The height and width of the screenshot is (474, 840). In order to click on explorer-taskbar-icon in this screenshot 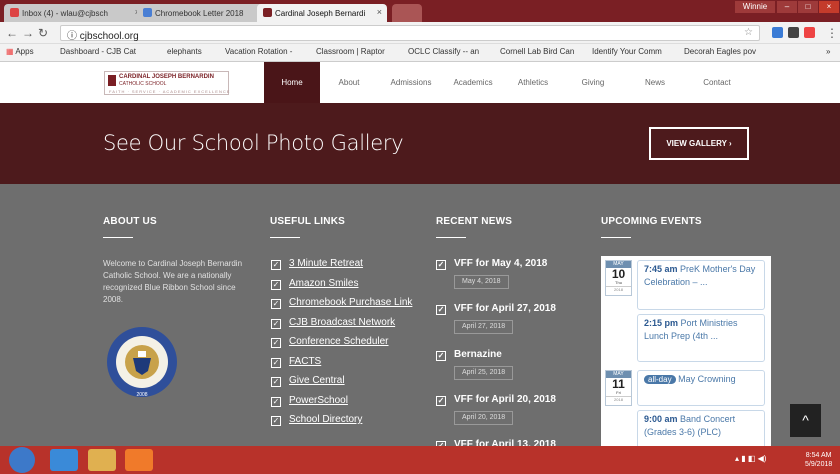, I will do `click(102, 460)`.